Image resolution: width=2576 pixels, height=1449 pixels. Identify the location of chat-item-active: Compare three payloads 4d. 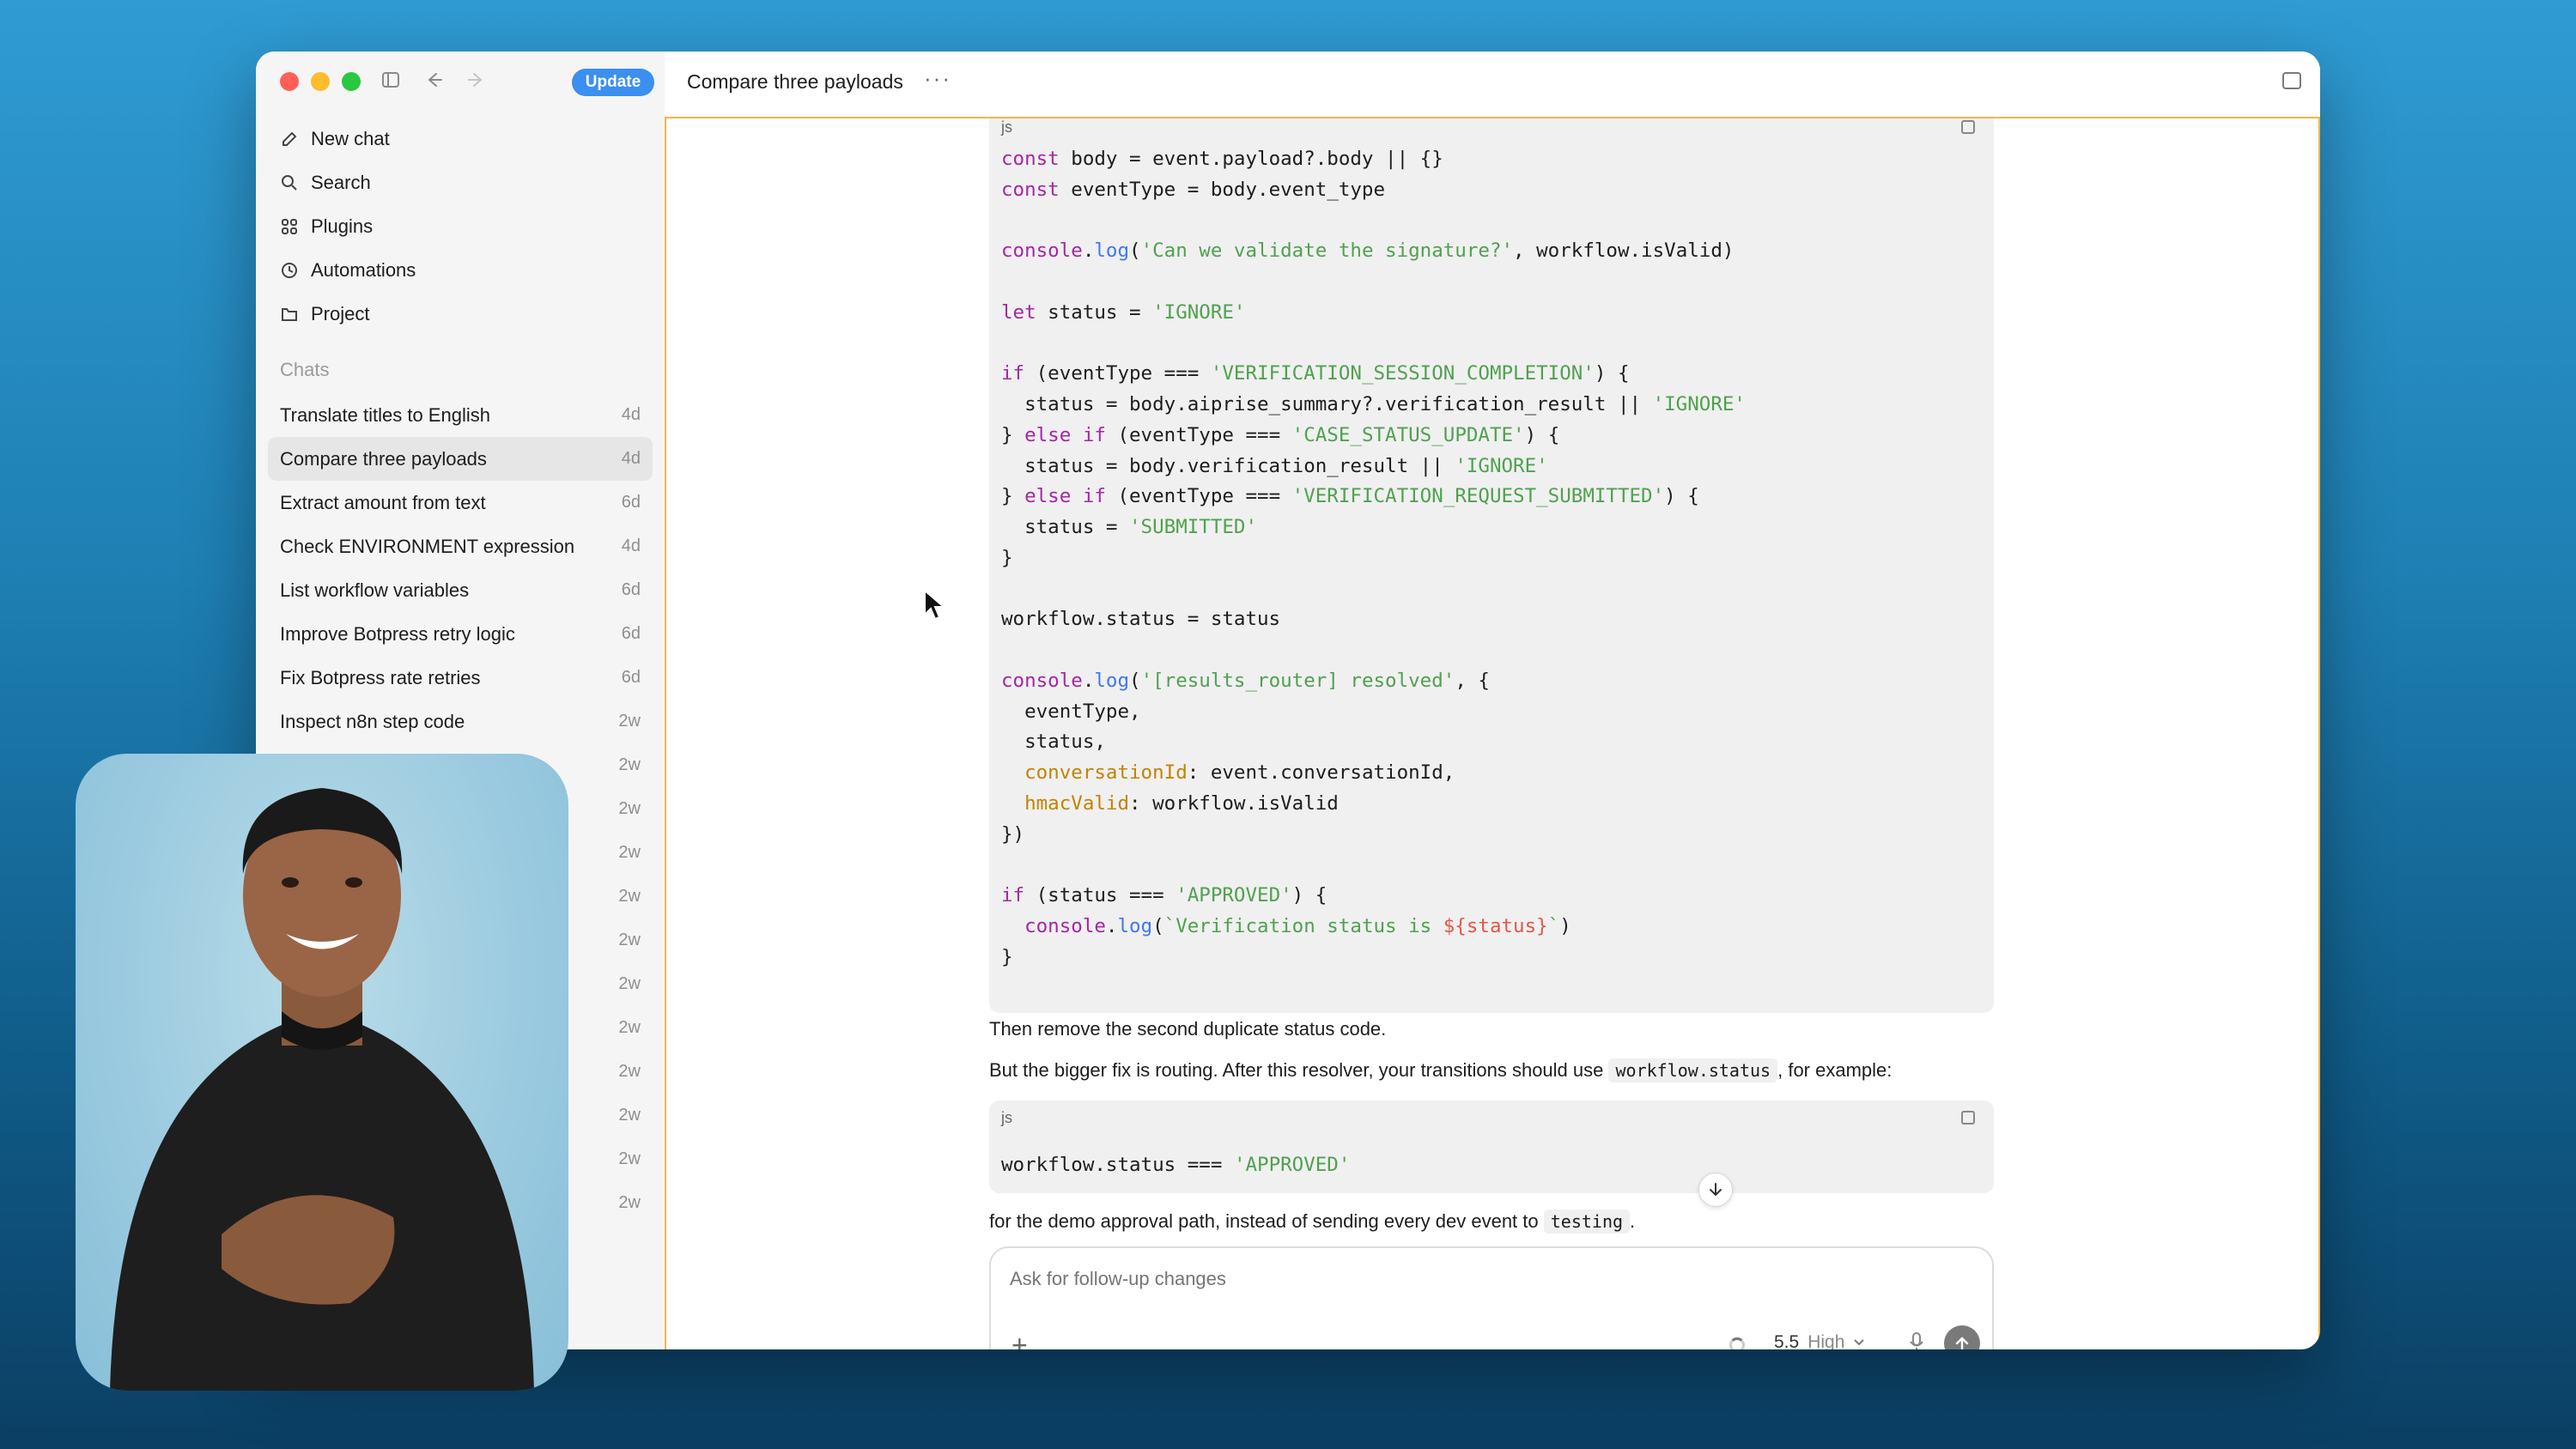
(461, 459).